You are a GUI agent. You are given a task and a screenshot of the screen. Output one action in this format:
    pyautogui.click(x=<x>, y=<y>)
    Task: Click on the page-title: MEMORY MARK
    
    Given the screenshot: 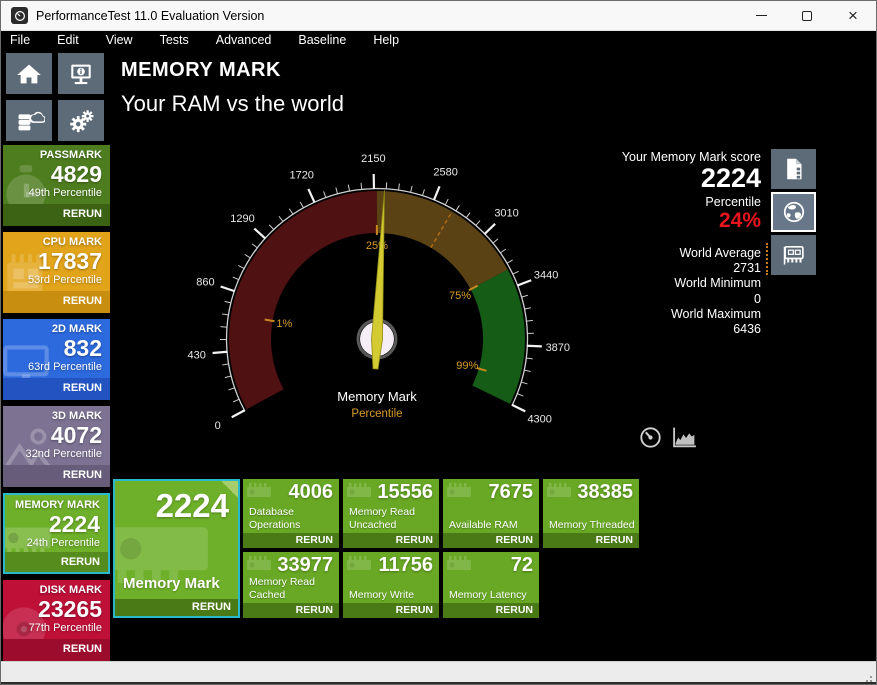 What is the action you would take?
    pyautogui.click(x=201, y=70)
    